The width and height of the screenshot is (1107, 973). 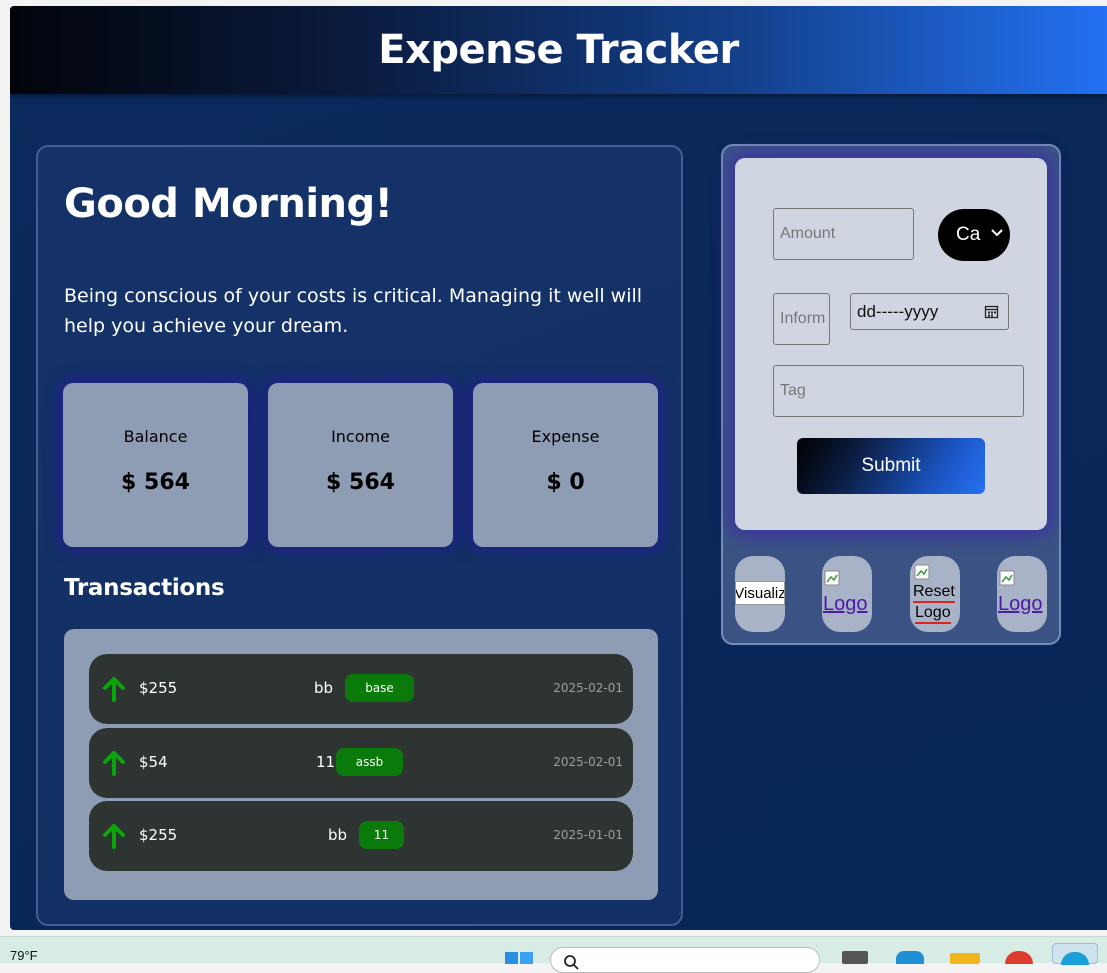 I want to click on transaction-tag: 11, so click(x=381, y=835).